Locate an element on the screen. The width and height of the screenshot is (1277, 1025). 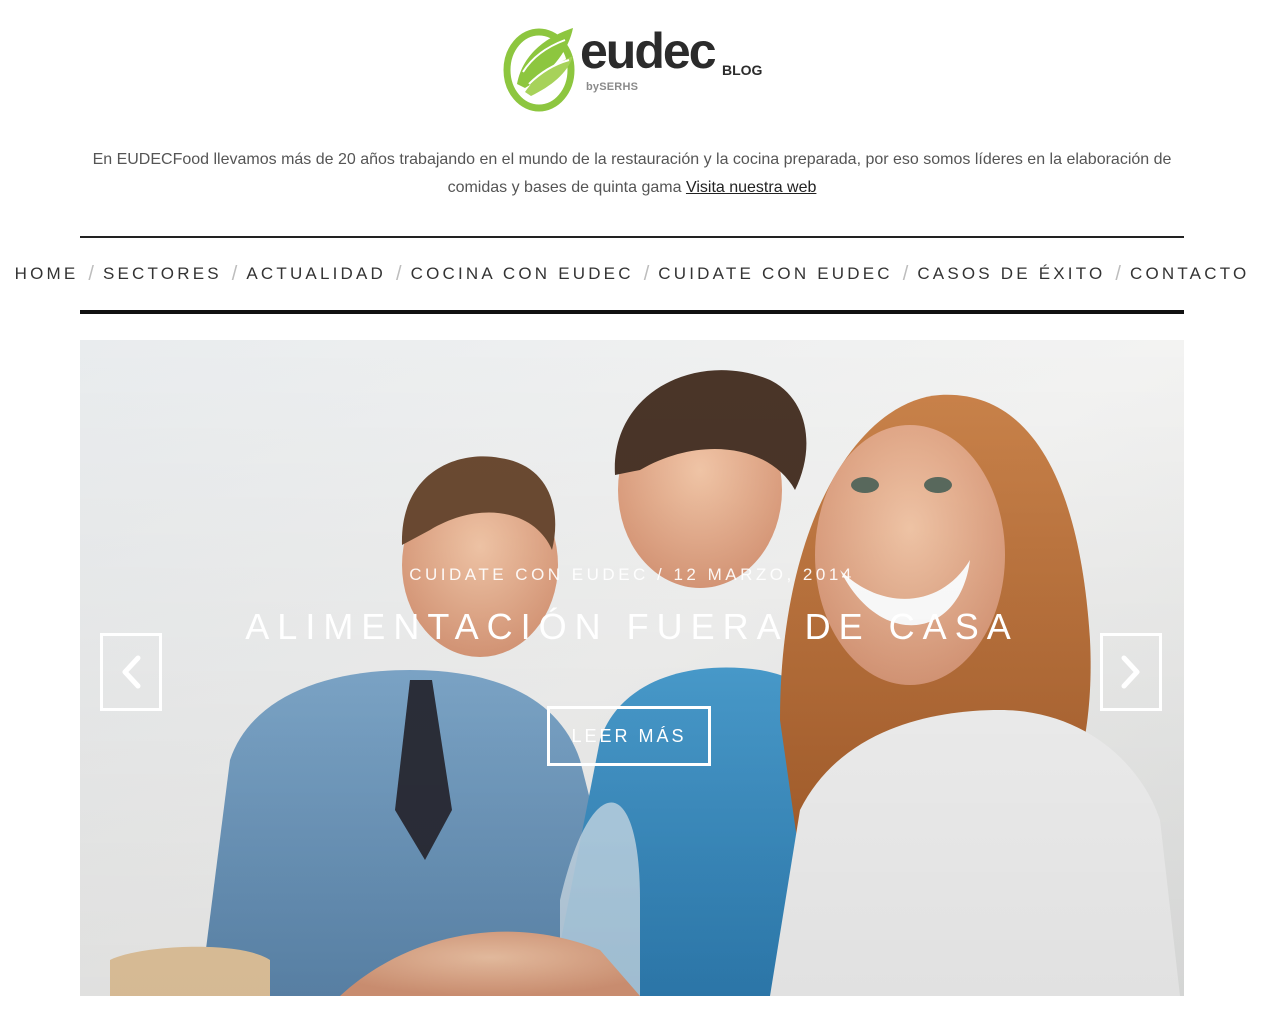
slider-next-button is located at coordinates (1131, 672).